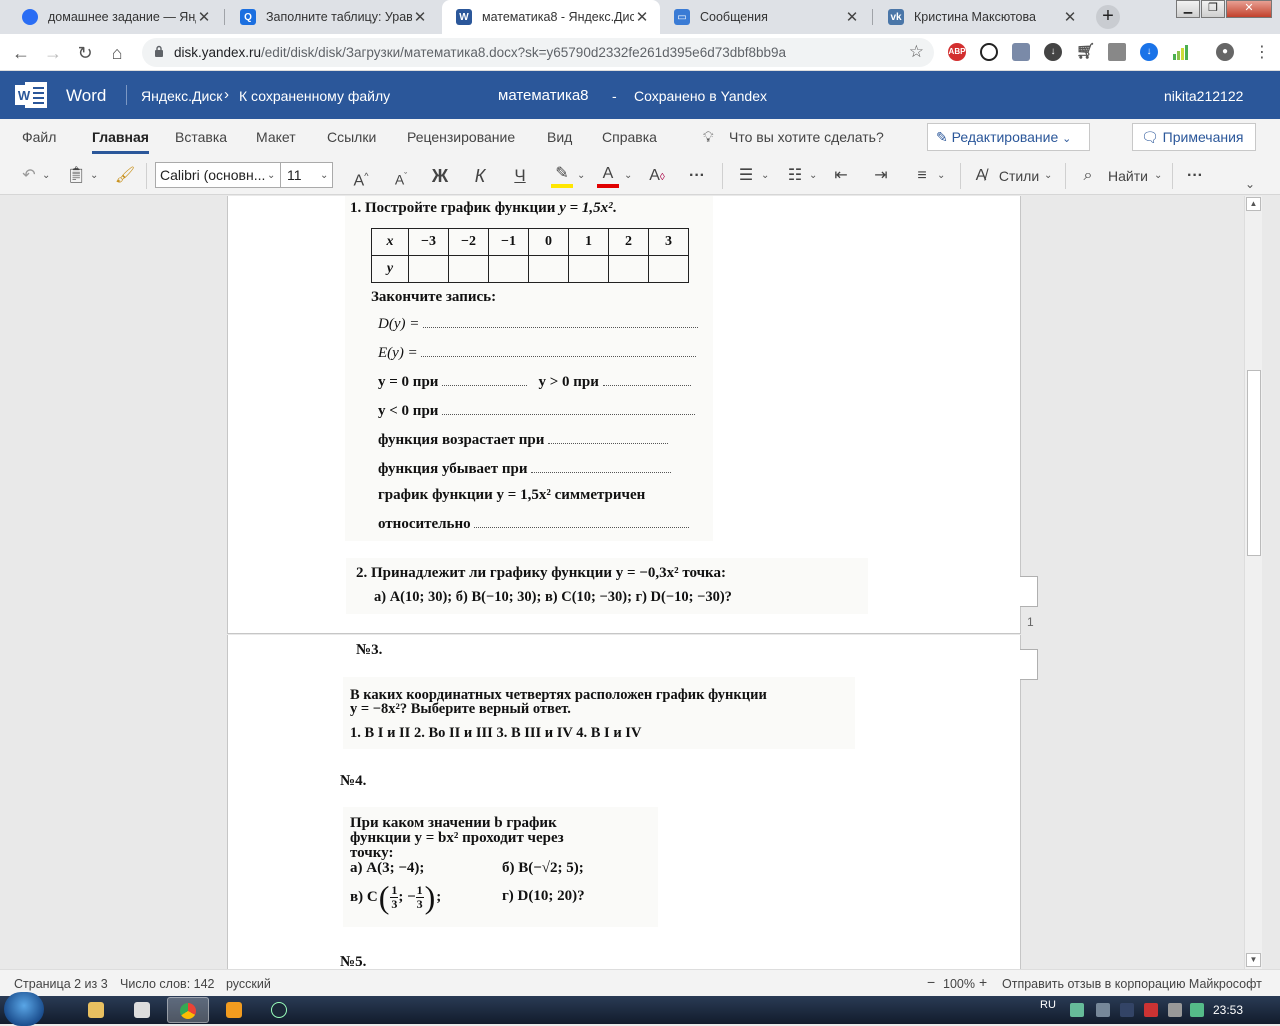  I want to click on bold-button: Ж, so click(440, 176).